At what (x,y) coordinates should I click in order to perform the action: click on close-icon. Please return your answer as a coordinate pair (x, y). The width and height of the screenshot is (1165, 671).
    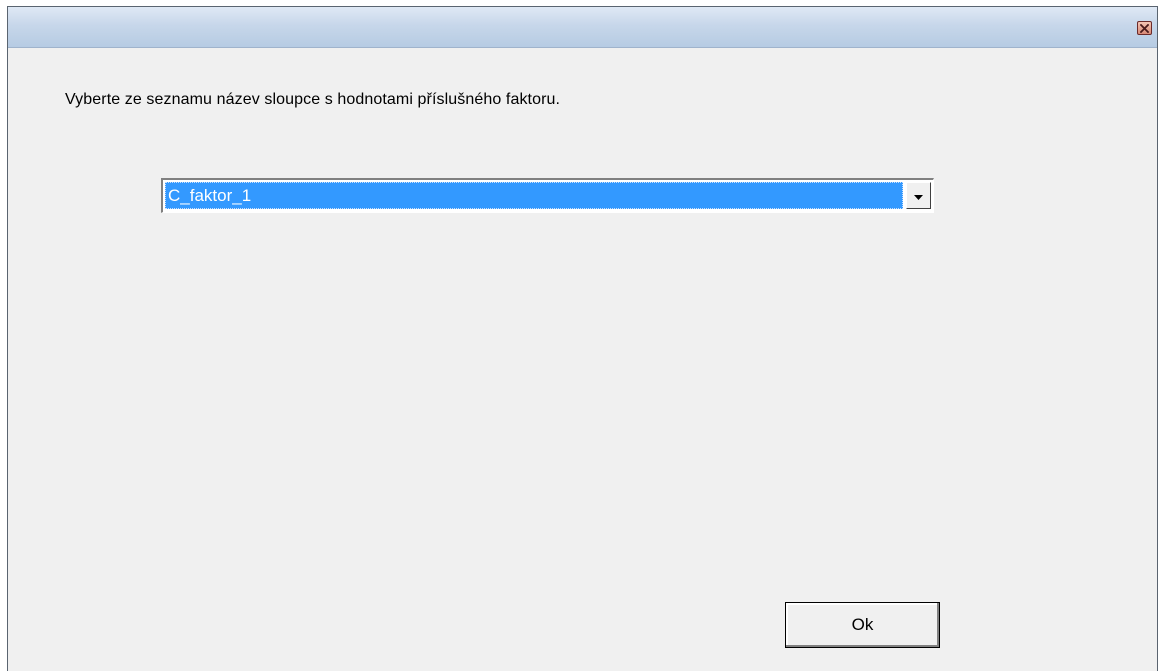
    Looking at the image, I should click on (1144, 28).